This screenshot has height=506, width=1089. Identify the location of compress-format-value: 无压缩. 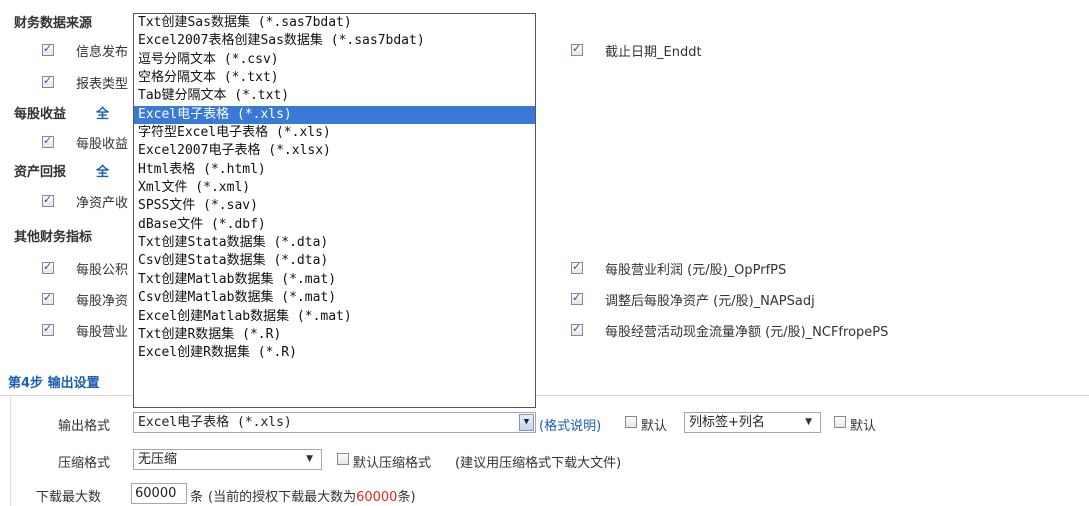
(158, 459).